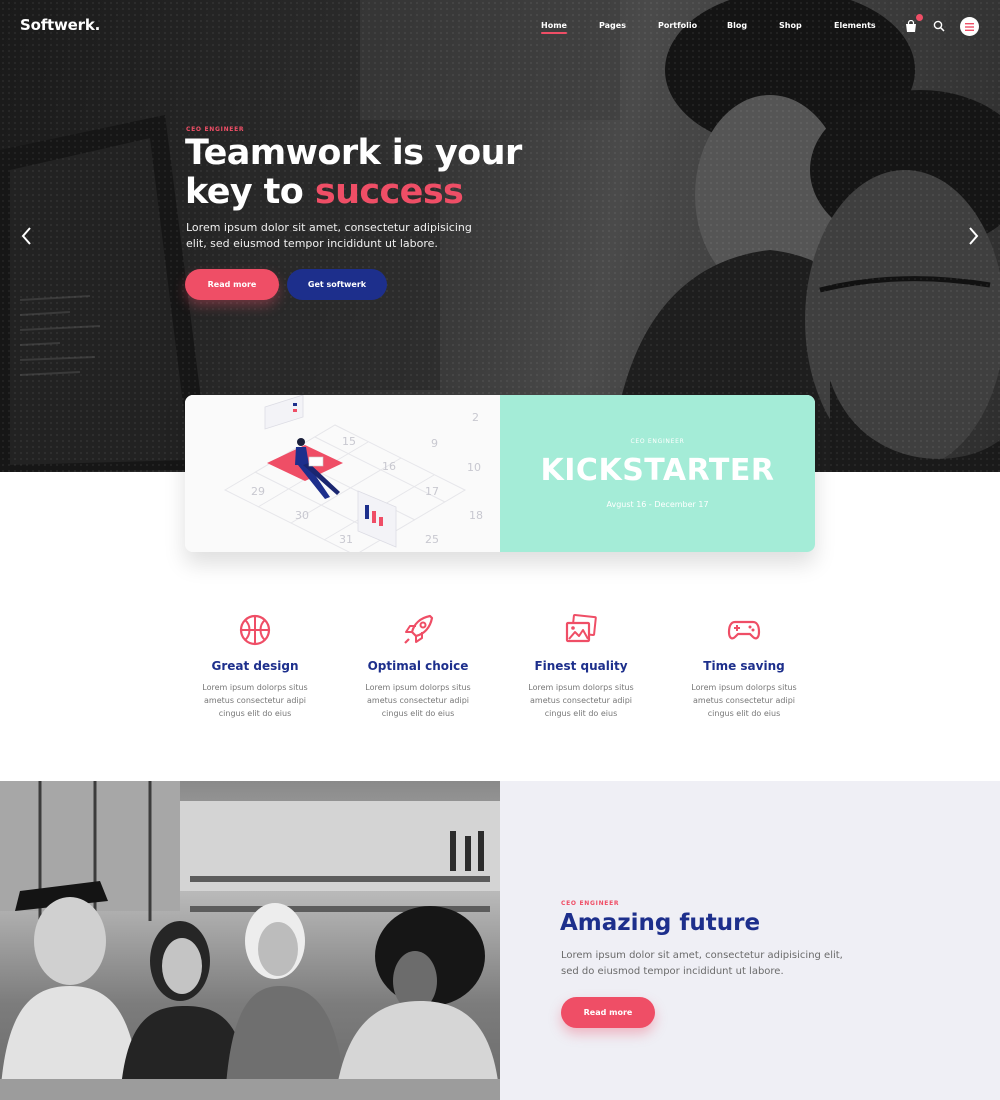  I want to click on slider-next-arrow-icon, so click(973, 236).